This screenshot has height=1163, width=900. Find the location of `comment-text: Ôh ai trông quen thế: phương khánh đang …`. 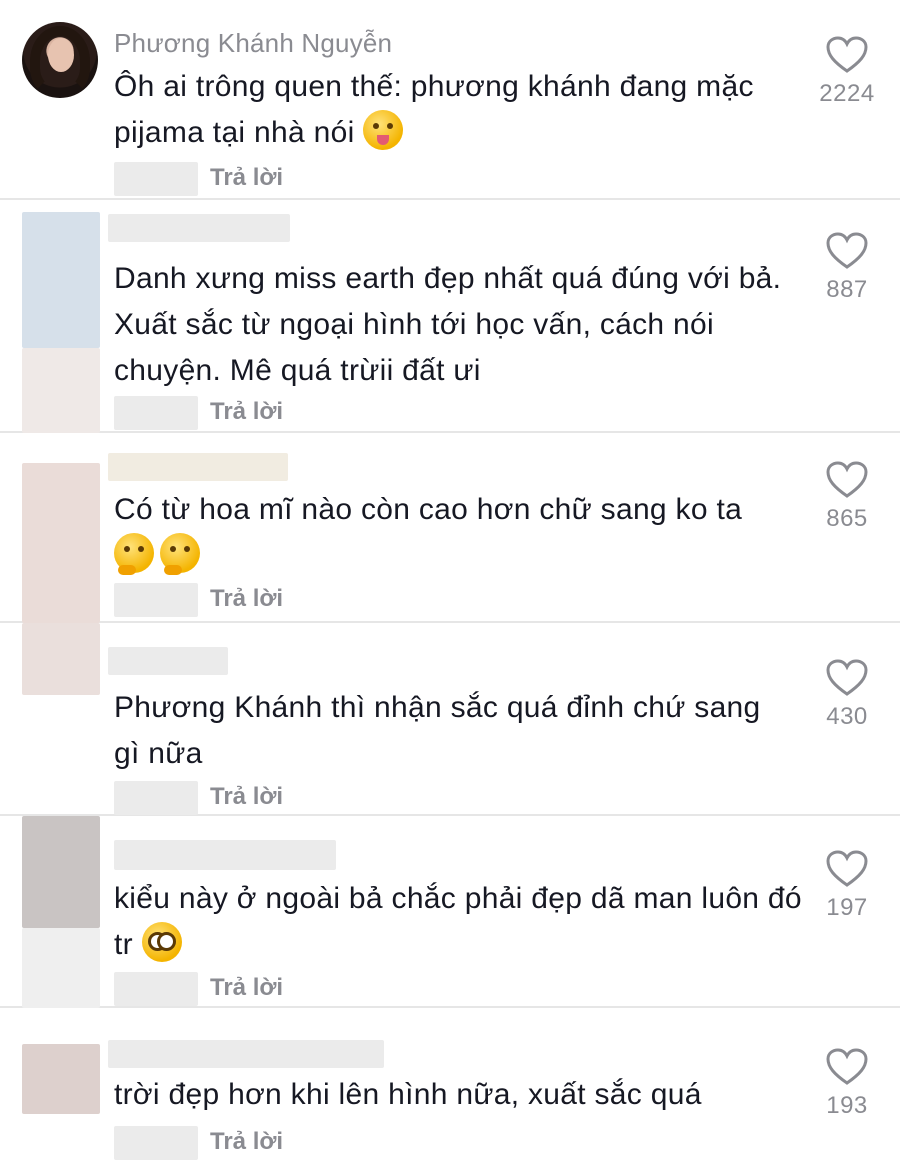

comment-text: Ôh ai trông quen thế: phương khánh đang … is located at coordinates (459, 110).